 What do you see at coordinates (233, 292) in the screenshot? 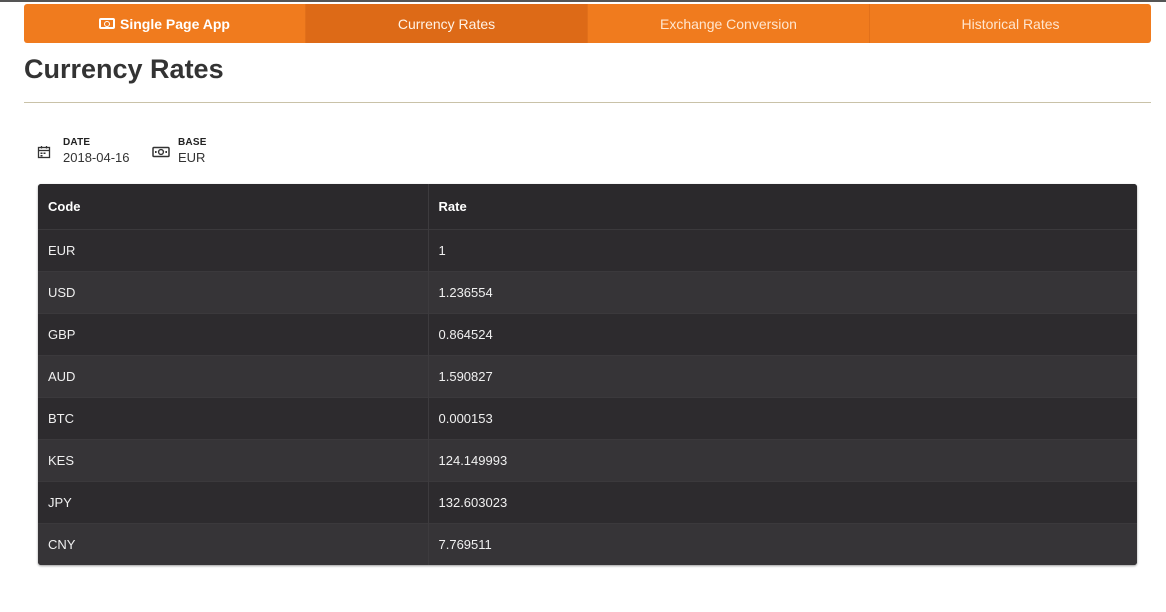
I see `currency-code: USD` at bounding box center [233, 292].